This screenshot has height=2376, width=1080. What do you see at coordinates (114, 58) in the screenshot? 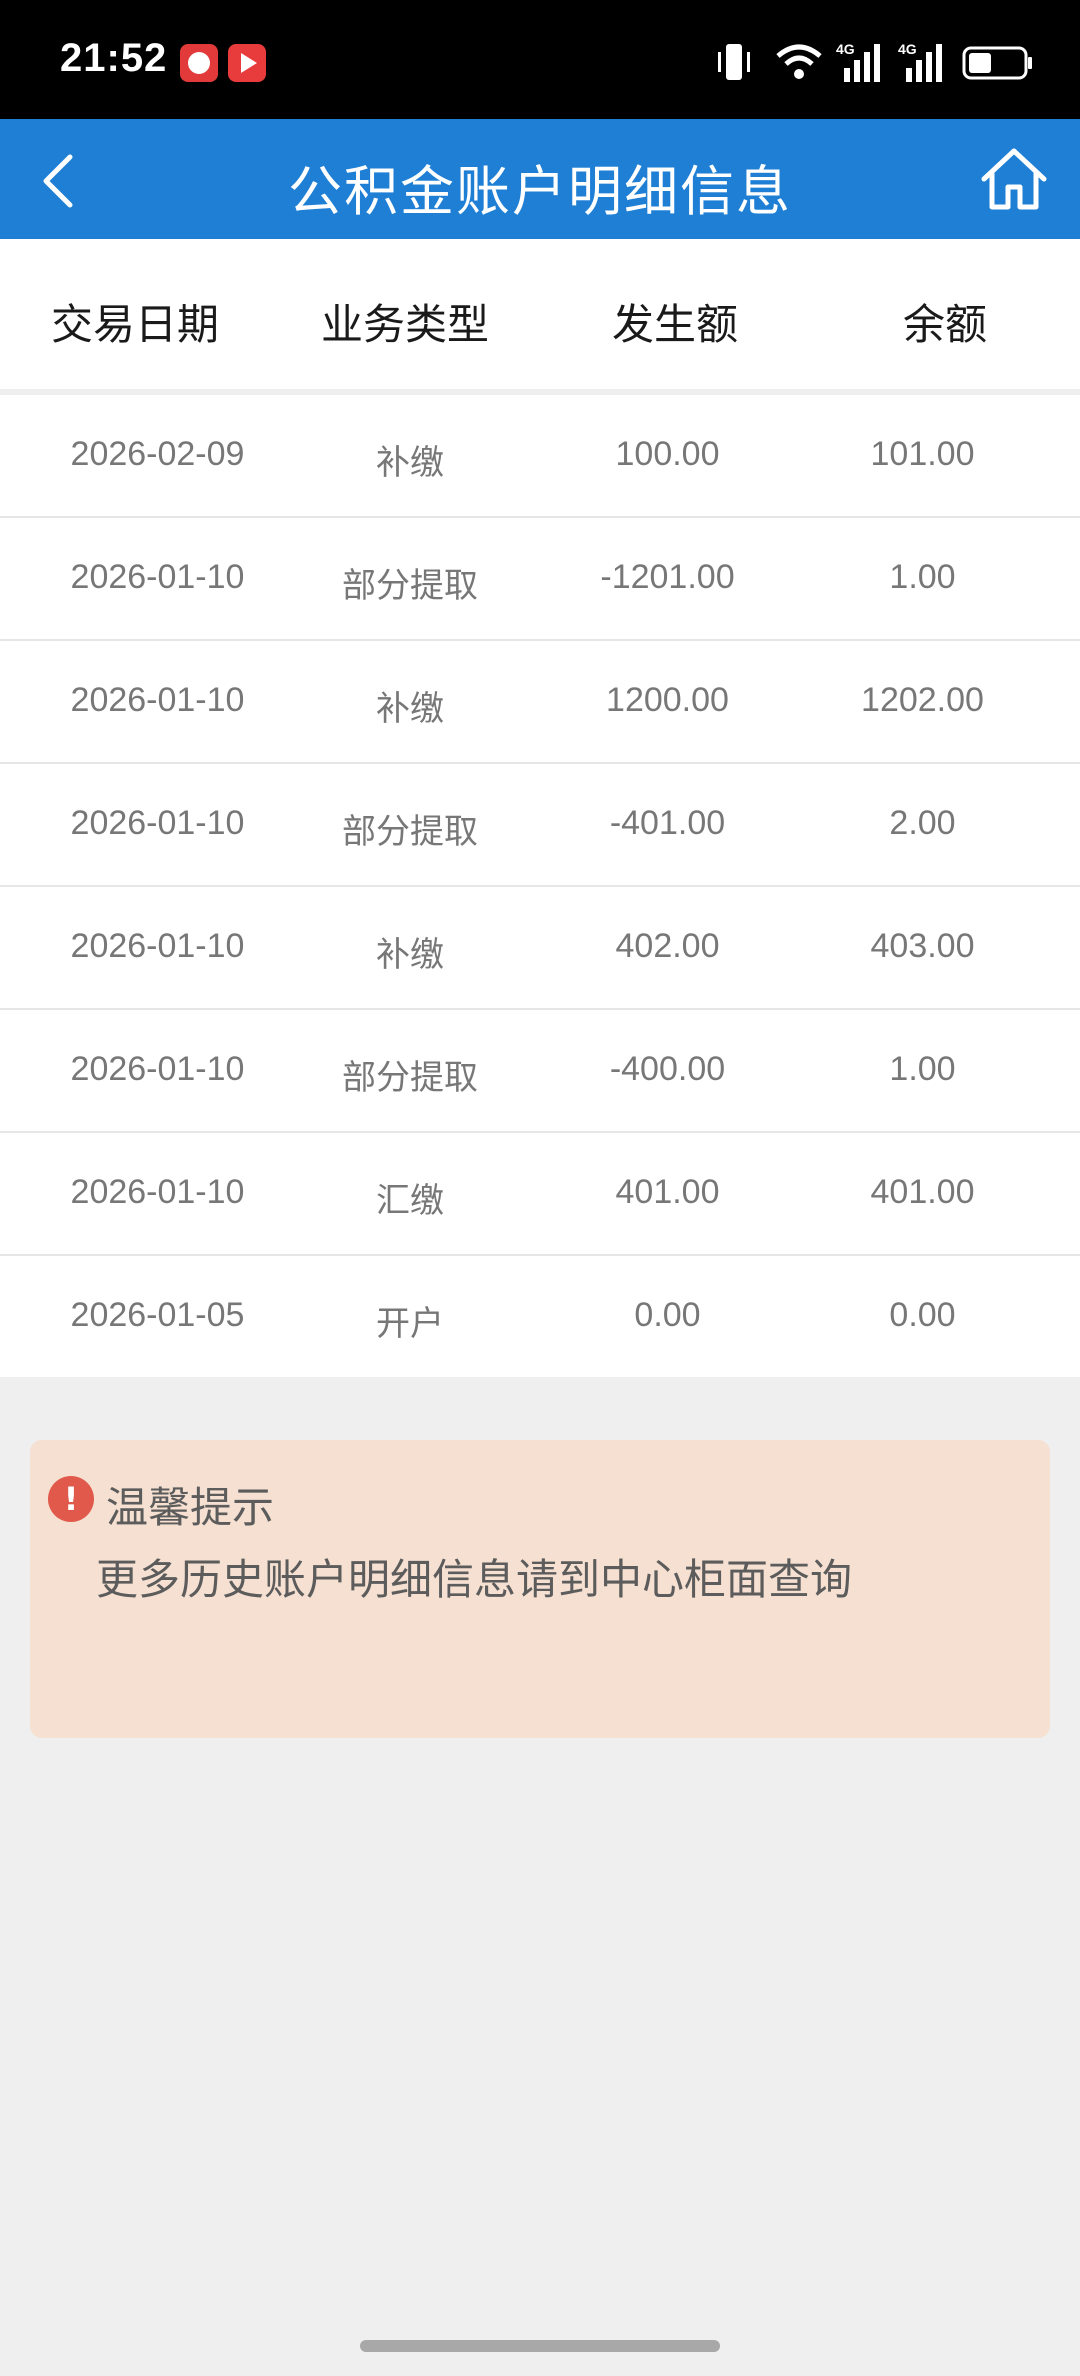
I see `status-time: 21:52` at bounding box center [114, 58].